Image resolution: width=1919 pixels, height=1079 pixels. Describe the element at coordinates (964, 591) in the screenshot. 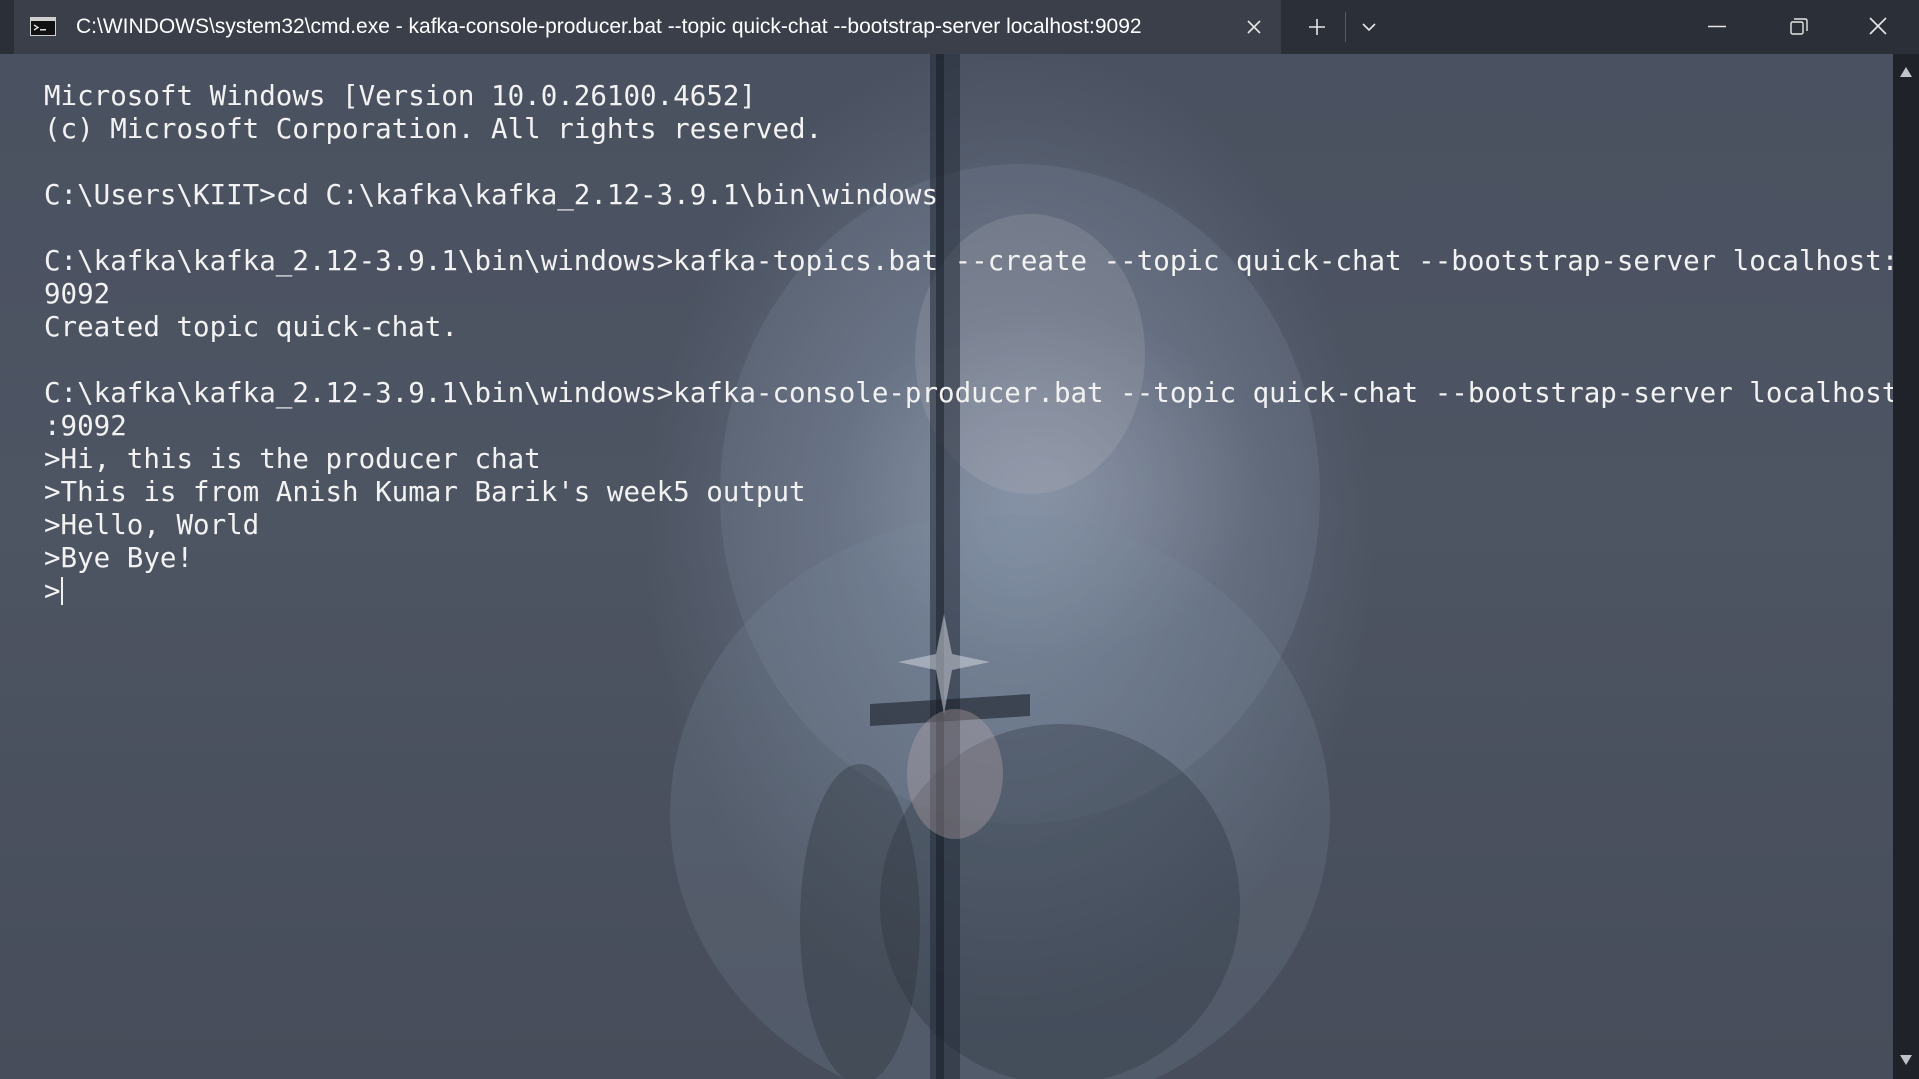

I see `terminal-prompt-line: >` at that location.